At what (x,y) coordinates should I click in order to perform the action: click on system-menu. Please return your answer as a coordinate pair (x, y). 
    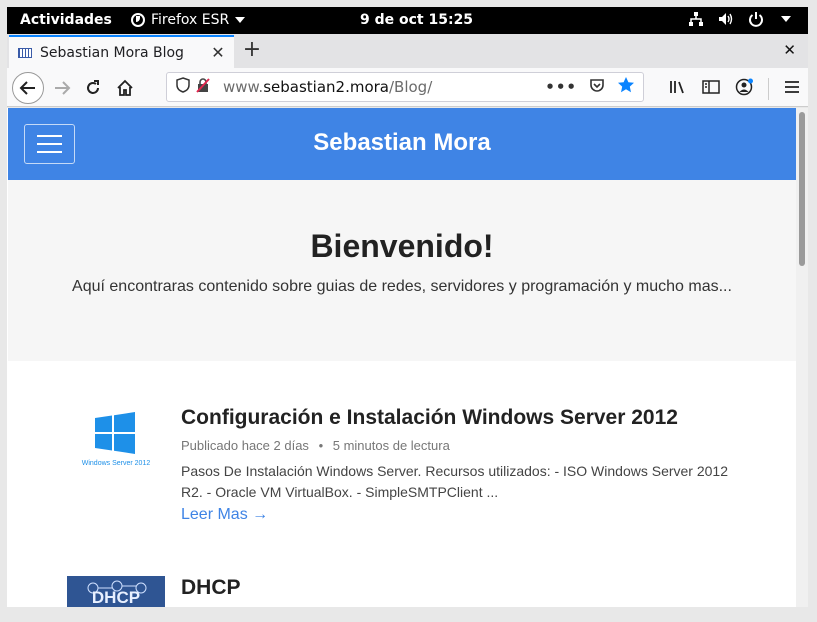
    Looking at the image, I should click on (741, 19).